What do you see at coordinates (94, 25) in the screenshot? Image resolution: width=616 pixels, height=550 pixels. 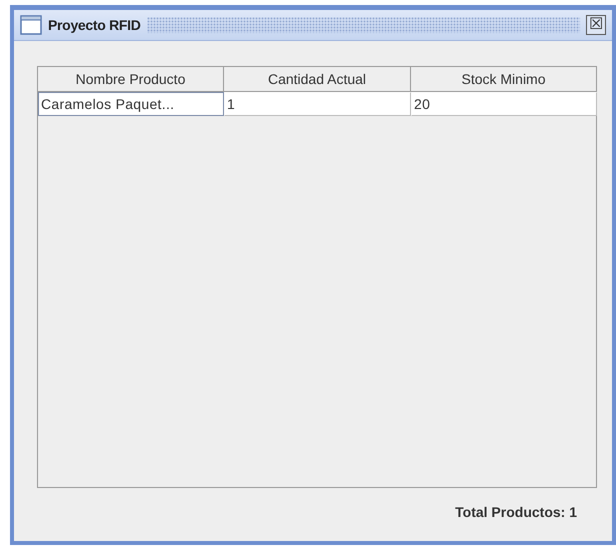 I see `window-title: Proyecto RFID` at bounding box center [94, 25].